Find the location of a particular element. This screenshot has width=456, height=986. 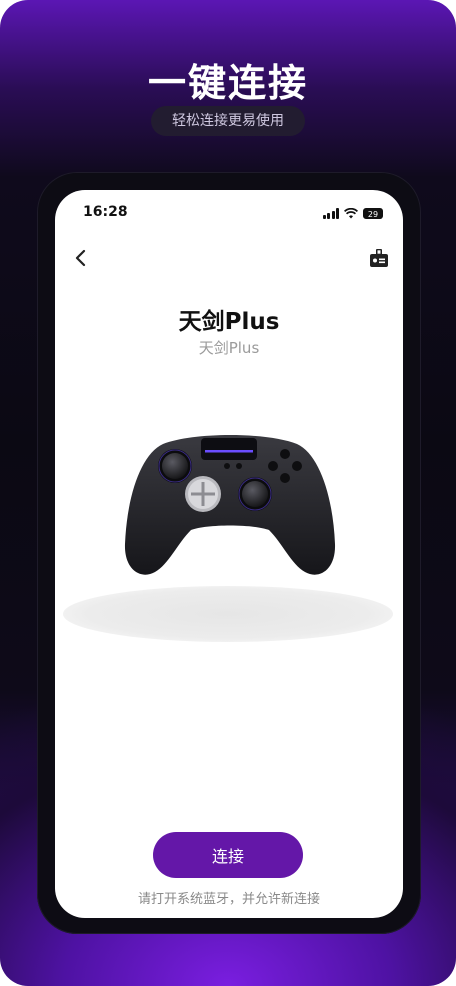

status-icons: 29 is located at coordinates (352, 213).